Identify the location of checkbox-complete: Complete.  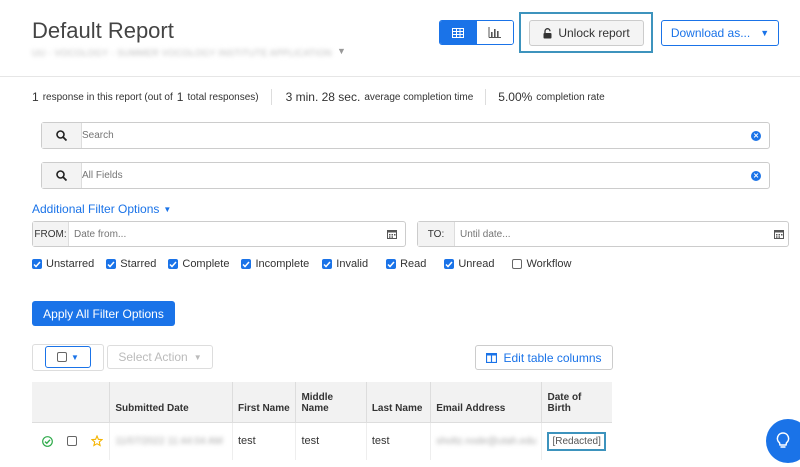
(198, 264).